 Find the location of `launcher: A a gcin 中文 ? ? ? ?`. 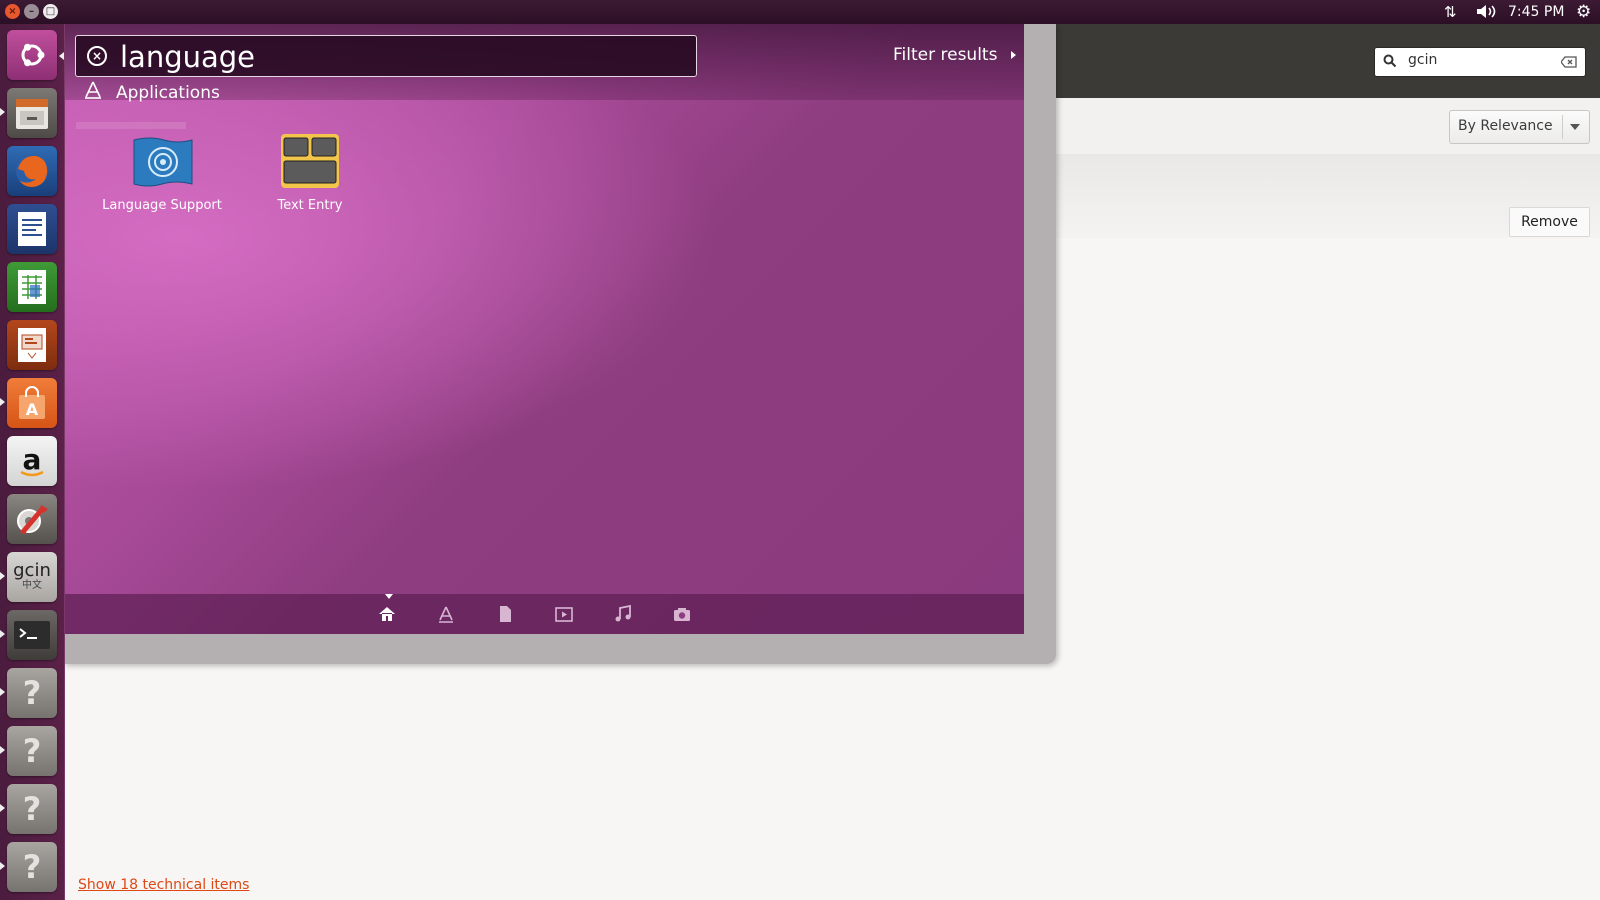

launcher: A a gcin 中文 ? ? ? ? is located at coordinates (32, 462).